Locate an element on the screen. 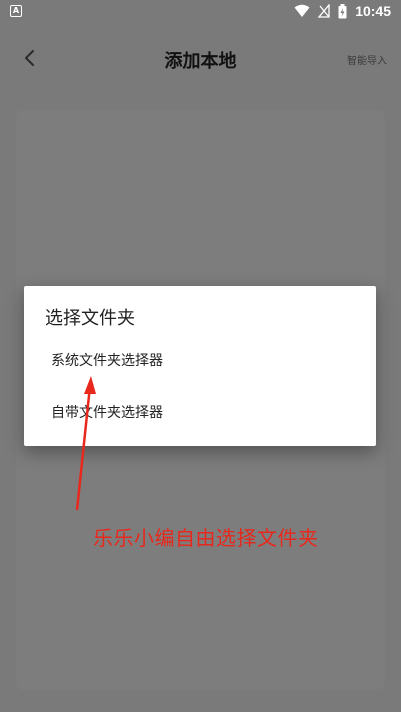 This screenshot has width=401, height=712. status-bar: A 10:45 is located at coordinates (200, 12).